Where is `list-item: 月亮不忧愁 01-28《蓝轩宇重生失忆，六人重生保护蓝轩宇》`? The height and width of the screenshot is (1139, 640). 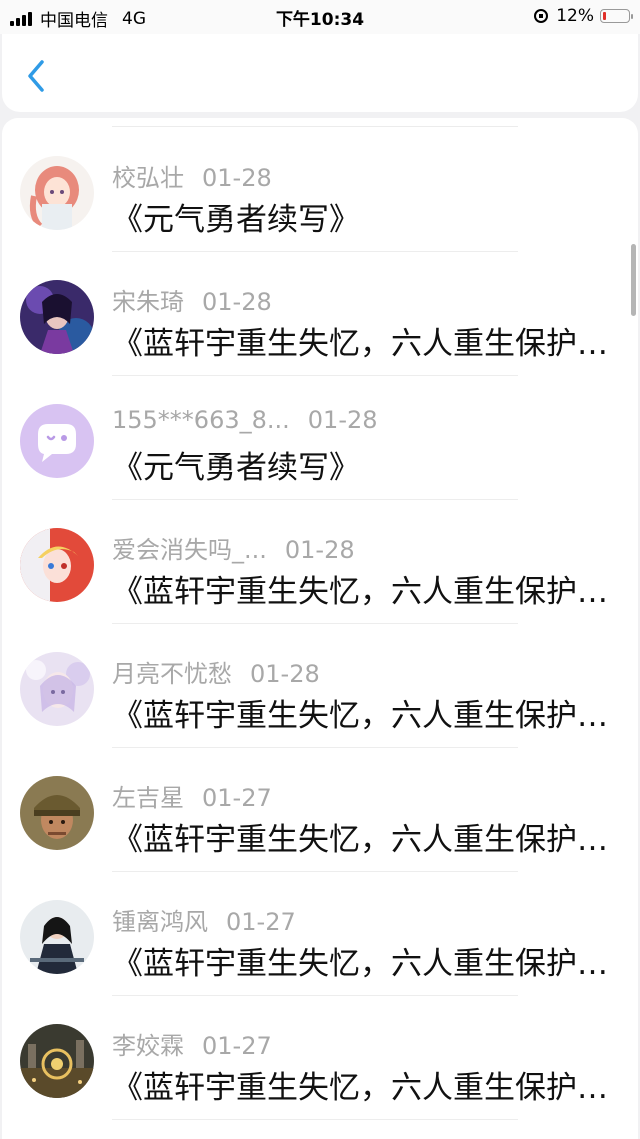 list-item: 月亮不忧愁 01-28《蓝轩宇重生失忆，六人重生保护蓝轩宇》 is located at coordinates (320, 686).